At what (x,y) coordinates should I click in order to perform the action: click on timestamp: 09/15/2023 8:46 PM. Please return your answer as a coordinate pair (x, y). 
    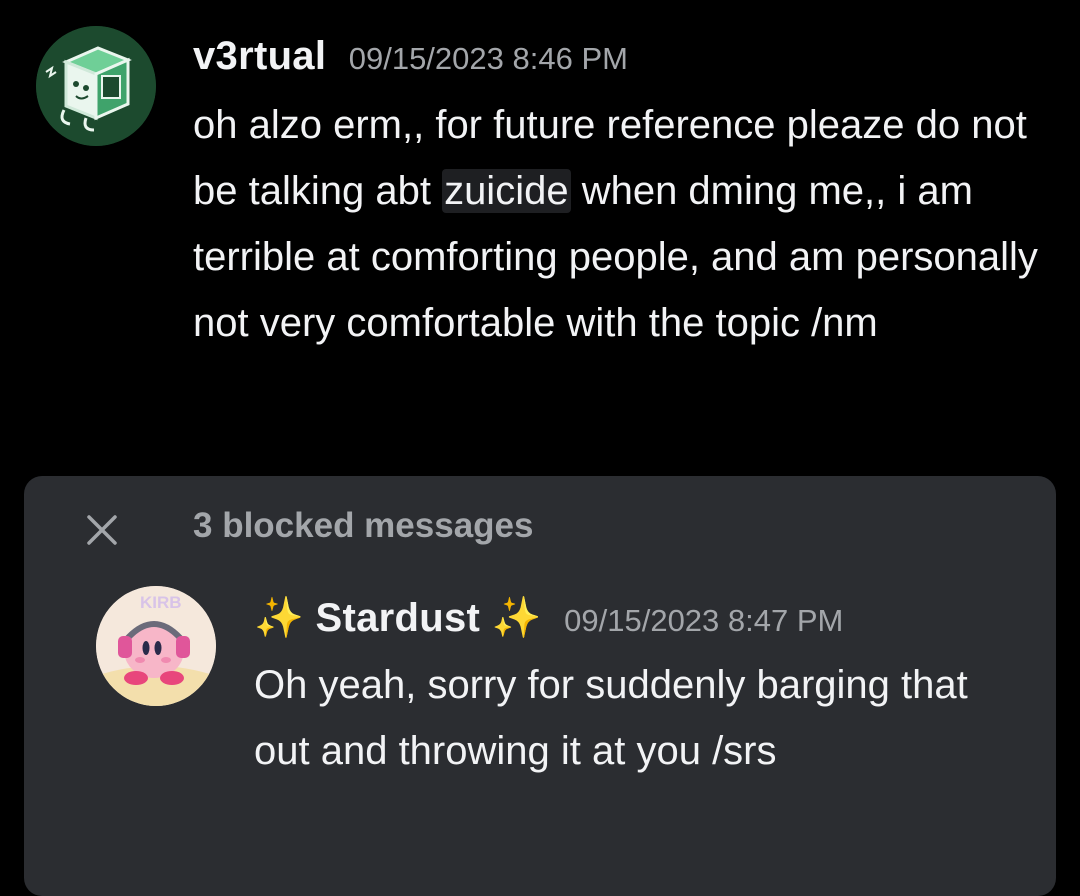
    Looking at the image, I should click on (488, 58).